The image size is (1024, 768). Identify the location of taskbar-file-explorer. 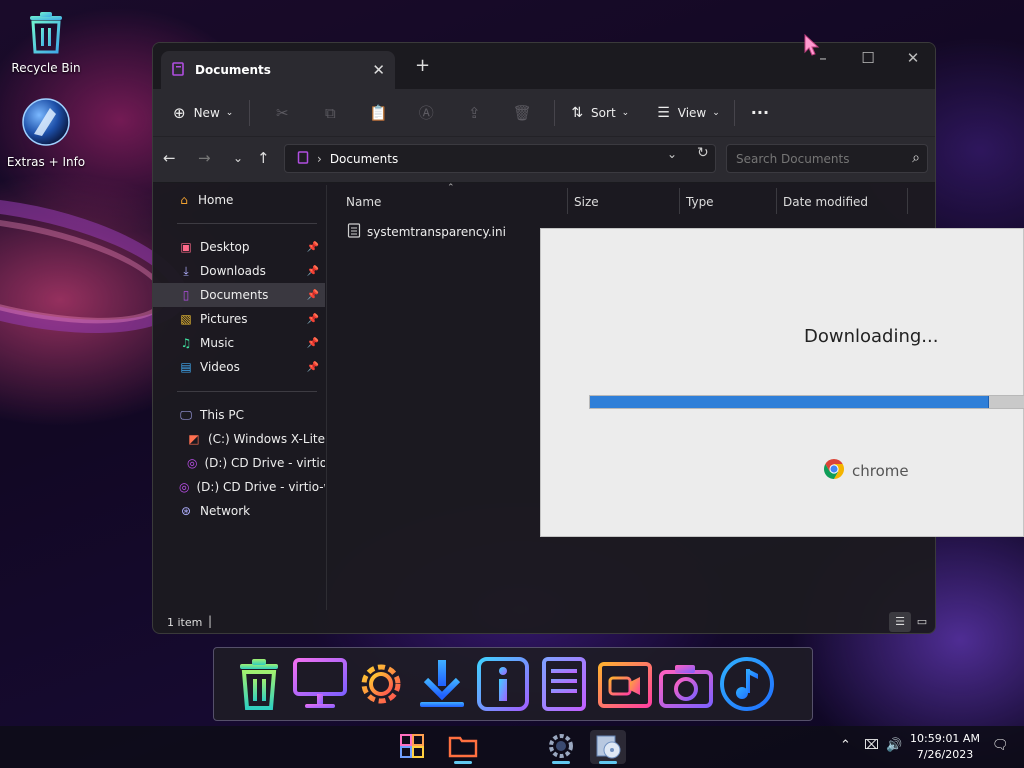
(463, 747).